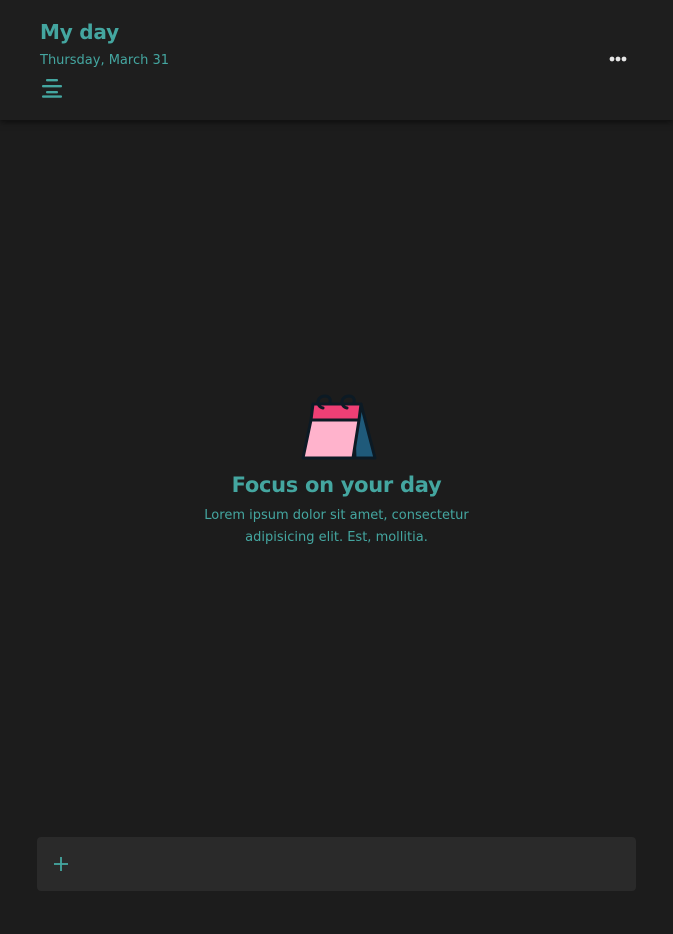  Describe the element at coordinates (61, 864) in the screenshot. I see `plus-icon` at that location.